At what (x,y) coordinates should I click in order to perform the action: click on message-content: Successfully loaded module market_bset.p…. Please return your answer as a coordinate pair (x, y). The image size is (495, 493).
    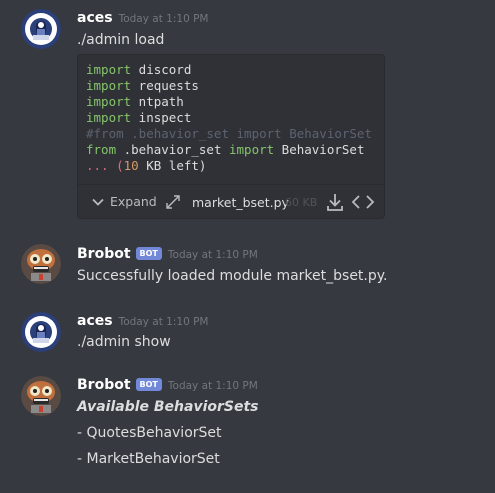
    Looking at the image, I should click on (232, 276).